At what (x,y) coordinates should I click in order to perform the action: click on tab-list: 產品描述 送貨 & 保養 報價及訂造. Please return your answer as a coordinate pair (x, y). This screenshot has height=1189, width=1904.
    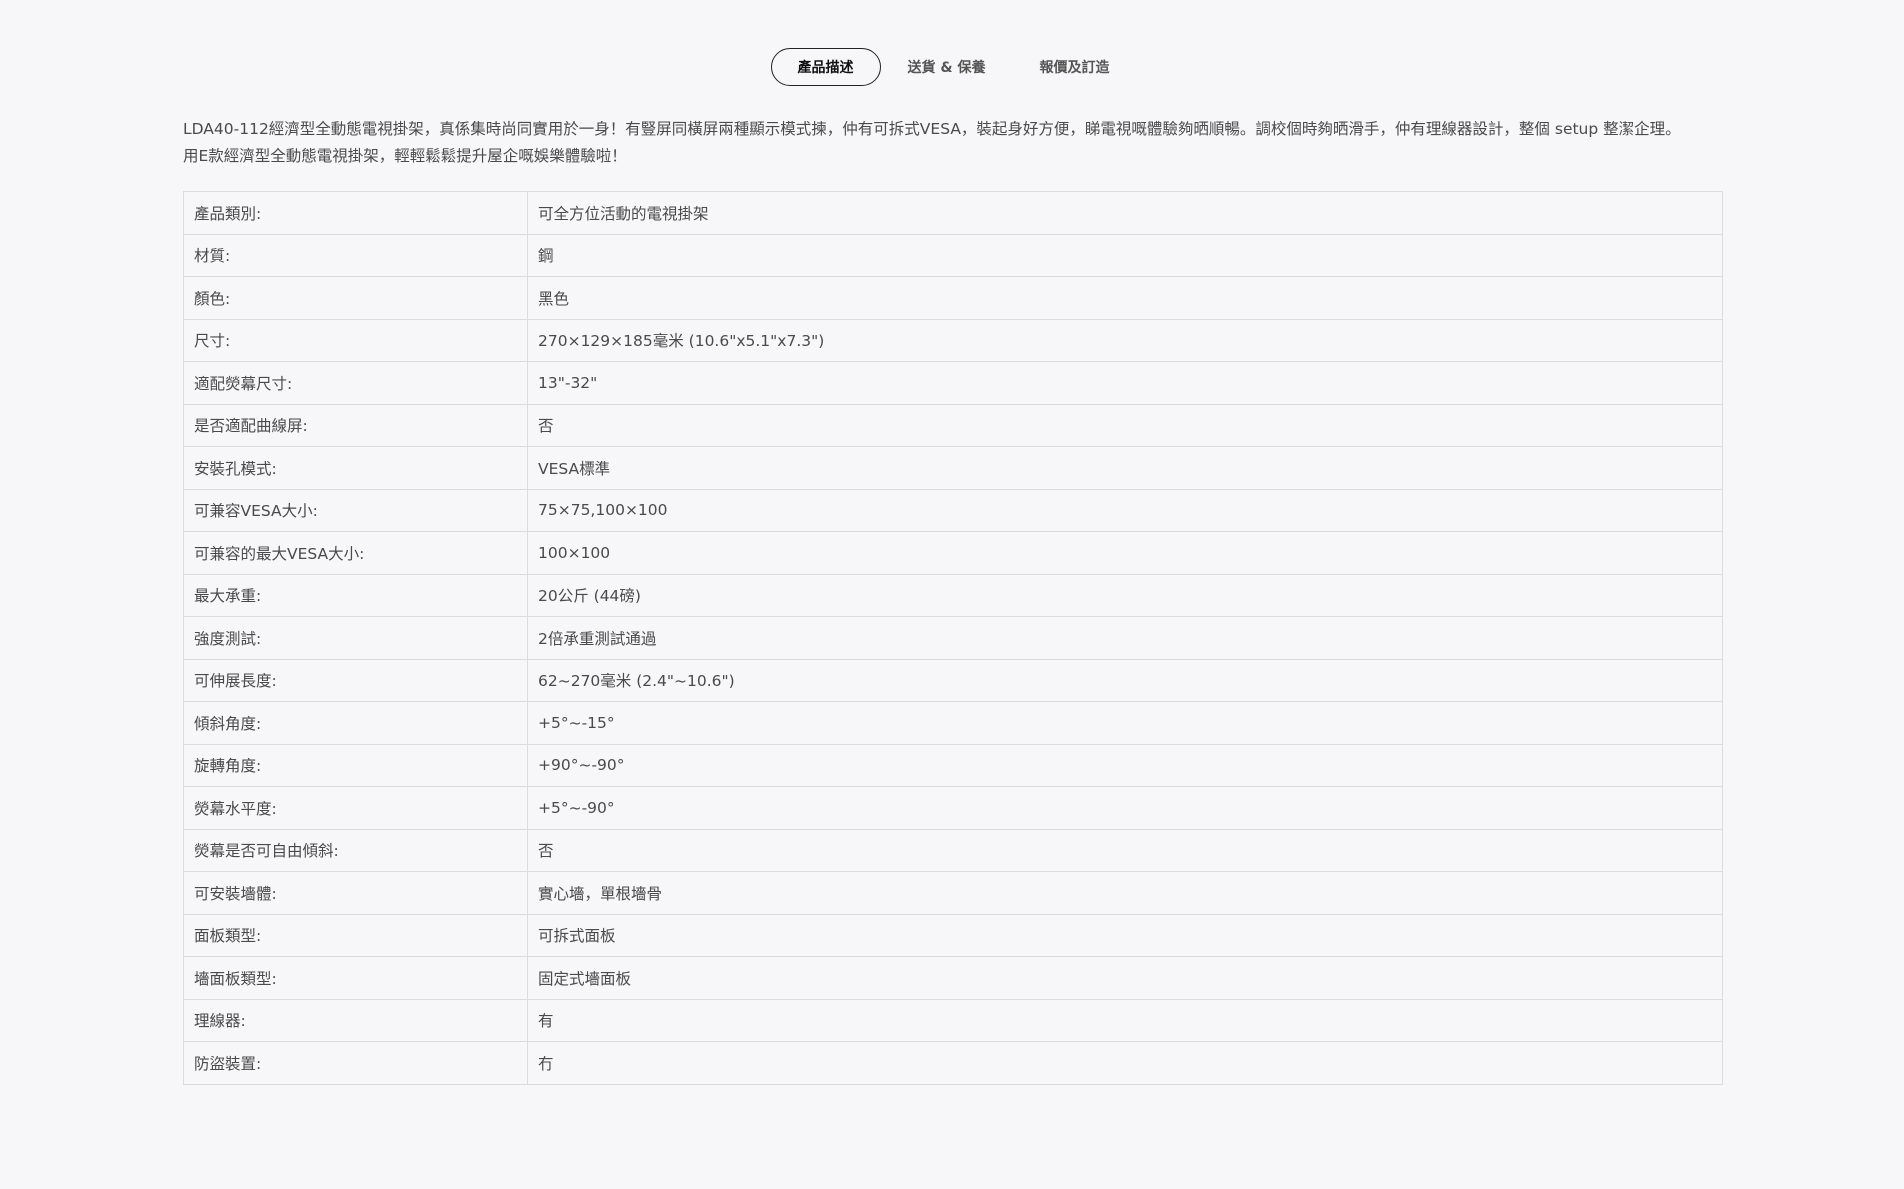
    Looking at the image, I should click on (953, 67).